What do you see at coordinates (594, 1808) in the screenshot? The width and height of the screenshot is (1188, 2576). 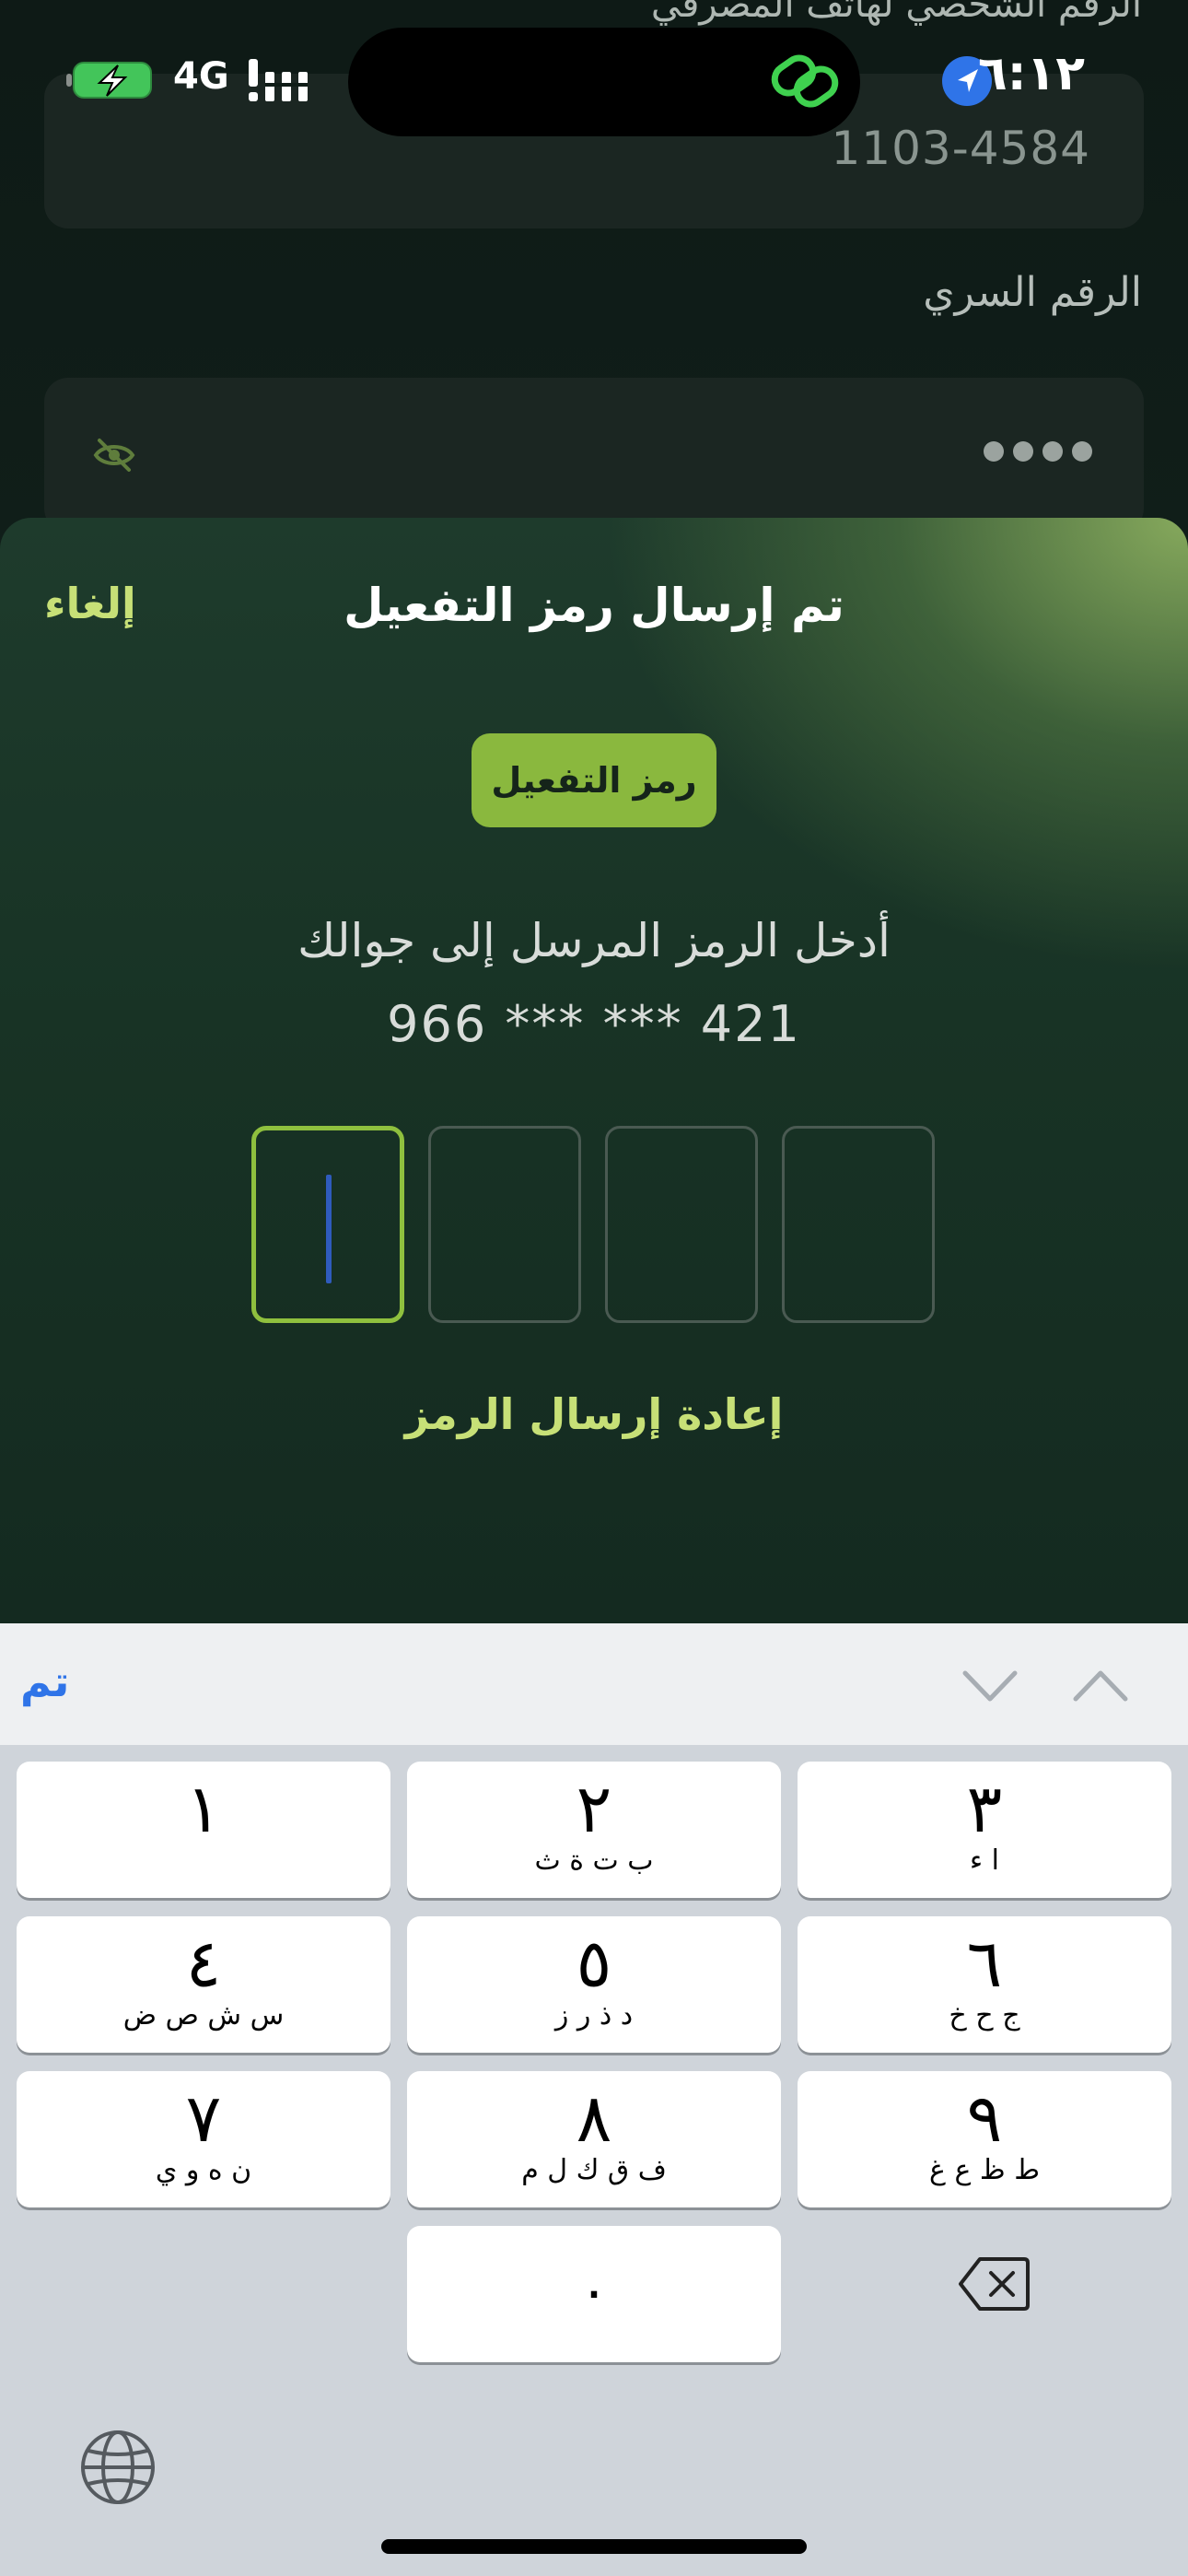 I see `key-digit: ٢` at bounding box center [594, 1808].